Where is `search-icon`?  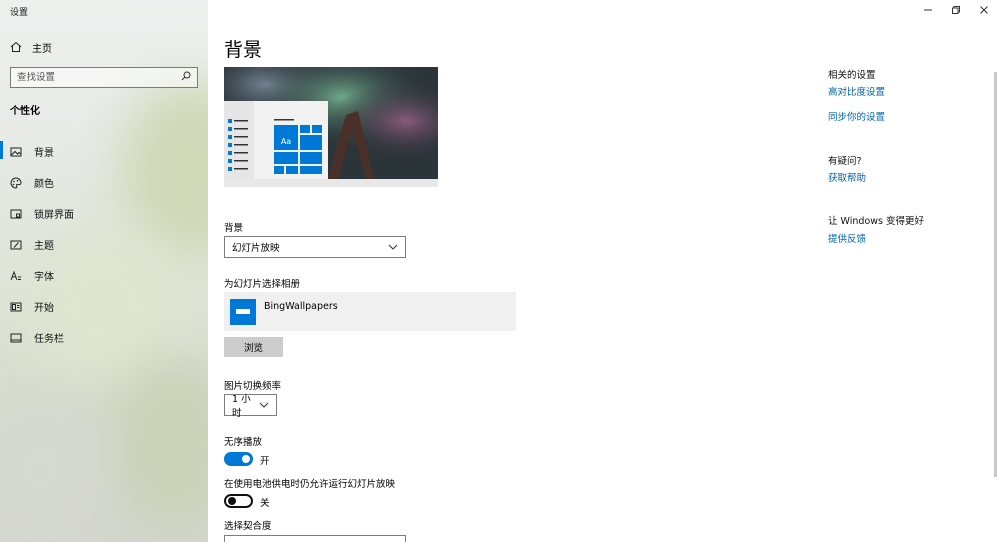
search-icon is located at coordinates (186, 77).